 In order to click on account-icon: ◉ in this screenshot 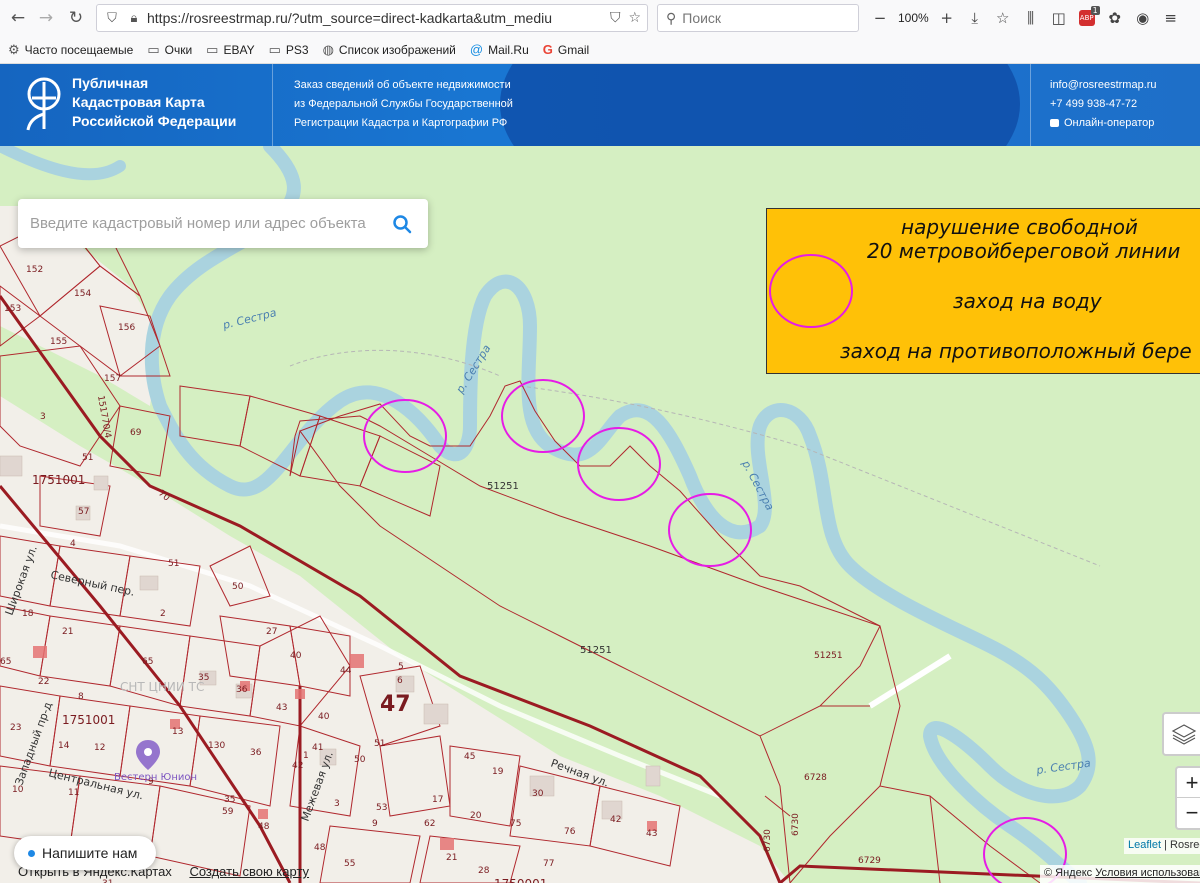, I will do `click(1143, 18)`.